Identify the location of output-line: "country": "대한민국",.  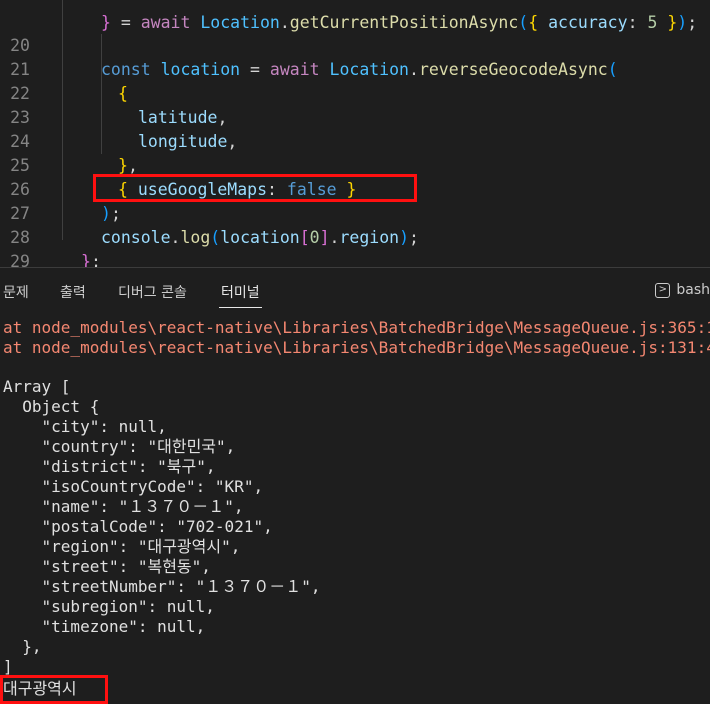
(119, 446).